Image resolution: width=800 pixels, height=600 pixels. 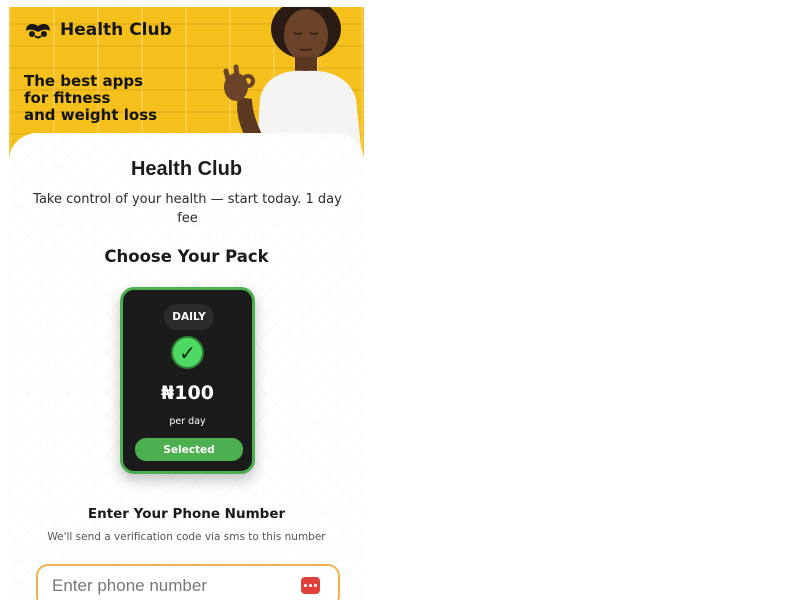 I want to click on pack-section-heading: Choose Your Pack, so click(x=186, y=256).